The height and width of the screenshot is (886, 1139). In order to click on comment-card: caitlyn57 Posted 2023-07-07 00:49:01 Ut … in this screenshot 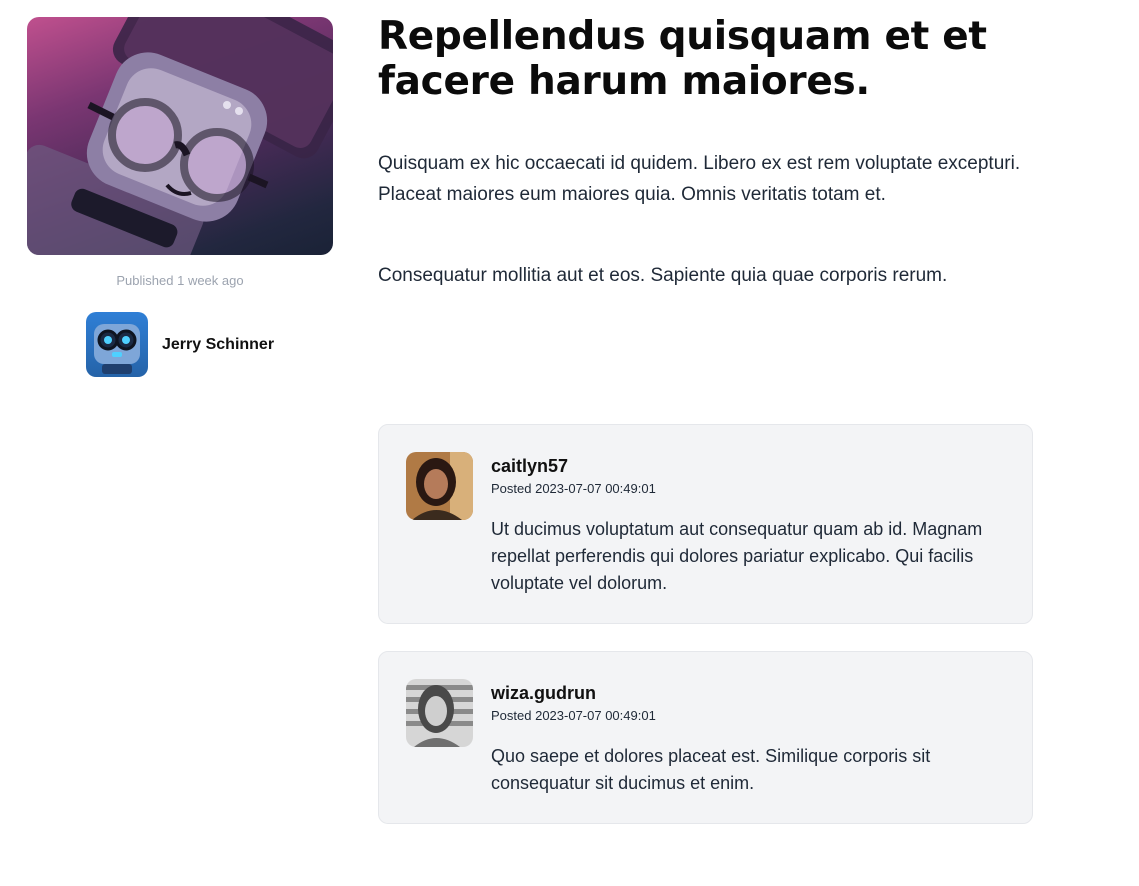, I will do `click(705, 524)`.